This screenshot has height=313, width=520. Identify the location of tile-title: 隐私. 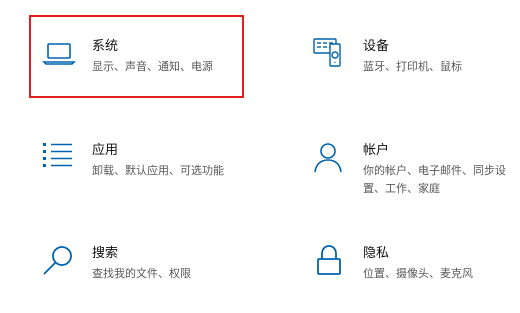
(376, 253).